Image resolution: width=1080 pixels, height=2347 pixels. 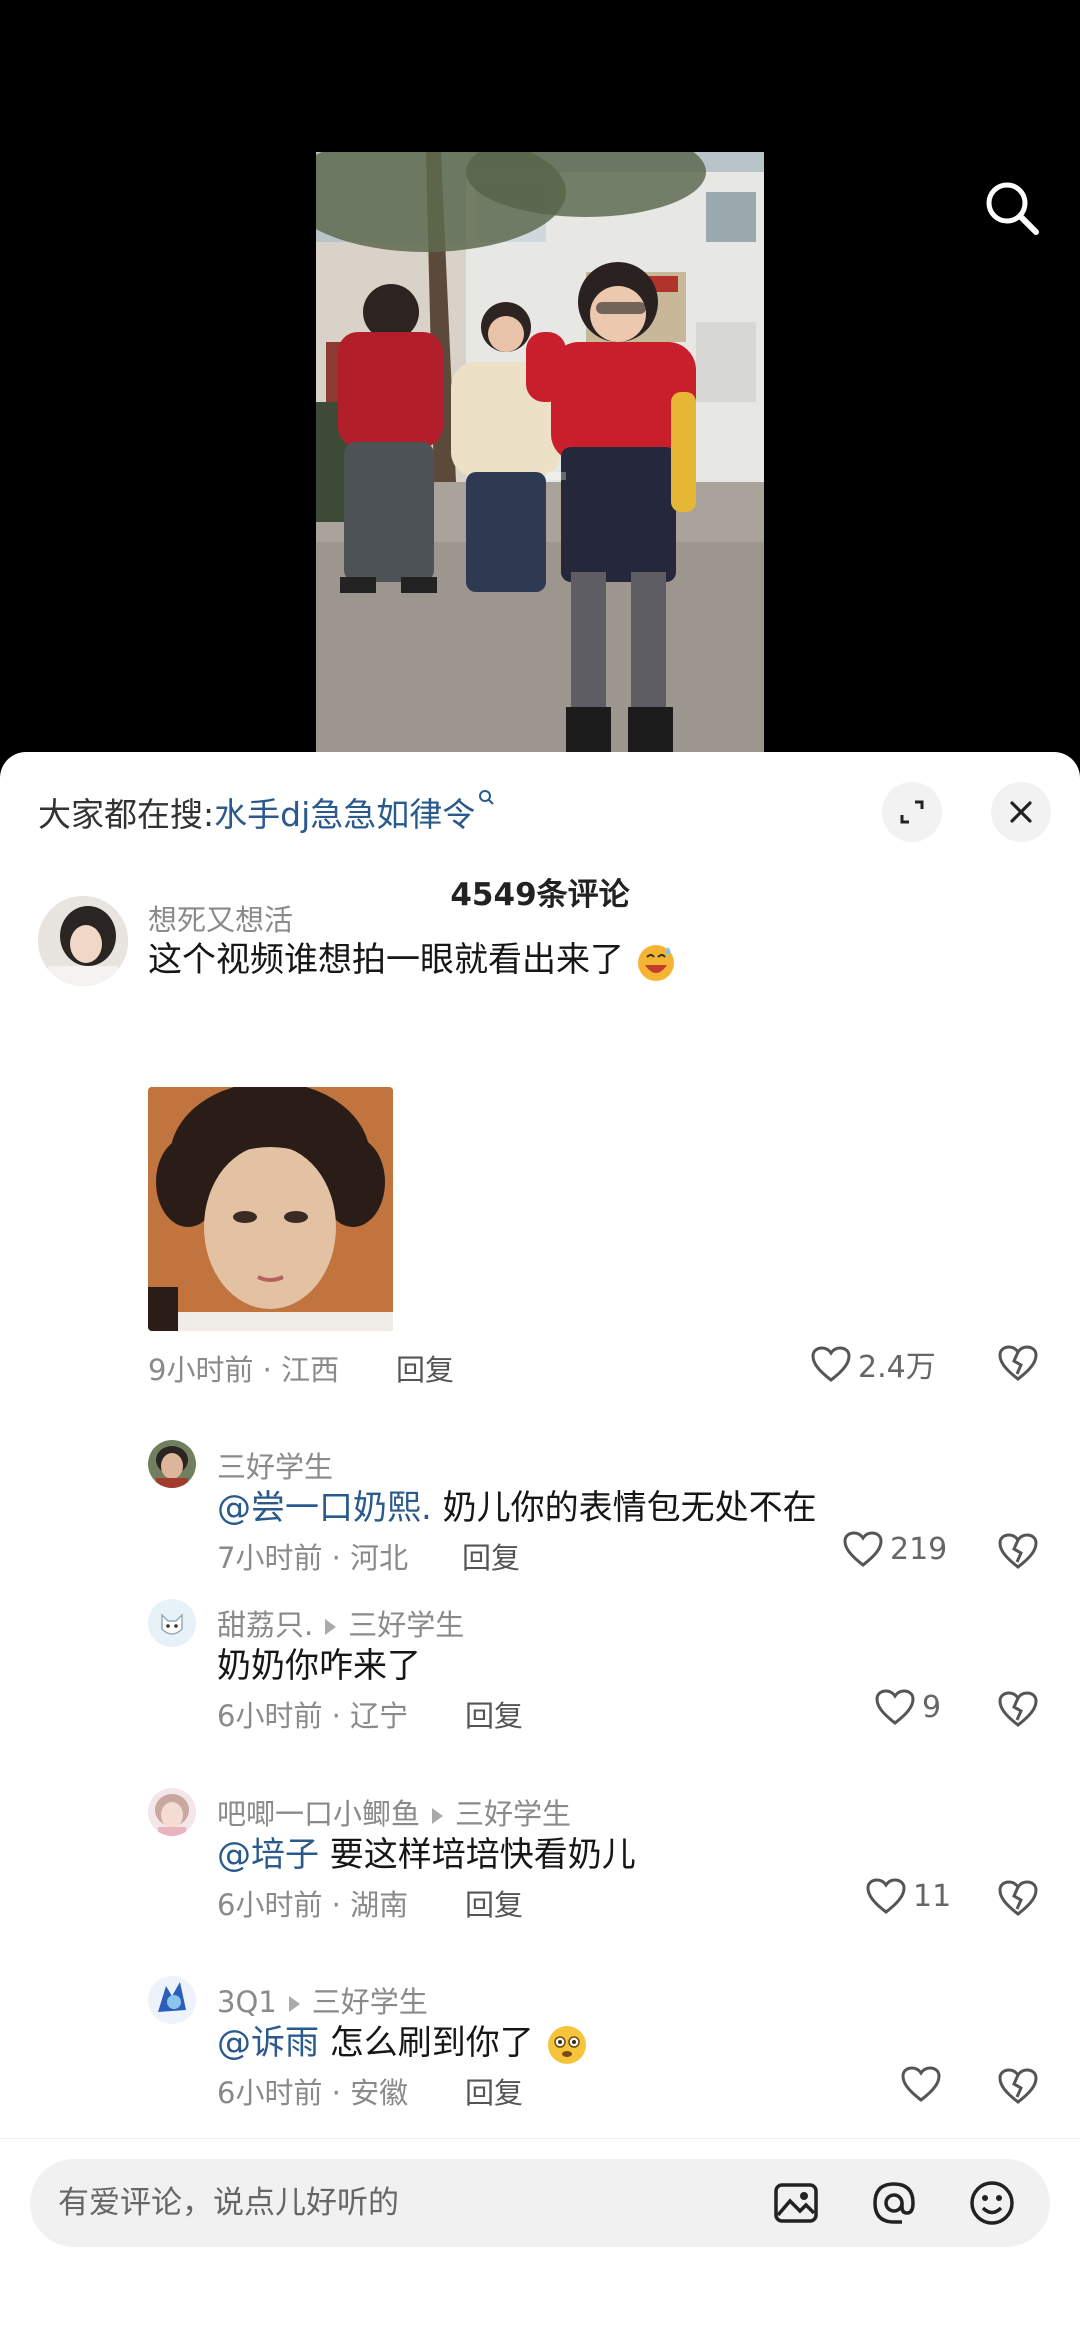 What do you see at coordinates (566, 2044) in the screenshot?
I see `flushed-emoji` at bounding box center [566, 2044].